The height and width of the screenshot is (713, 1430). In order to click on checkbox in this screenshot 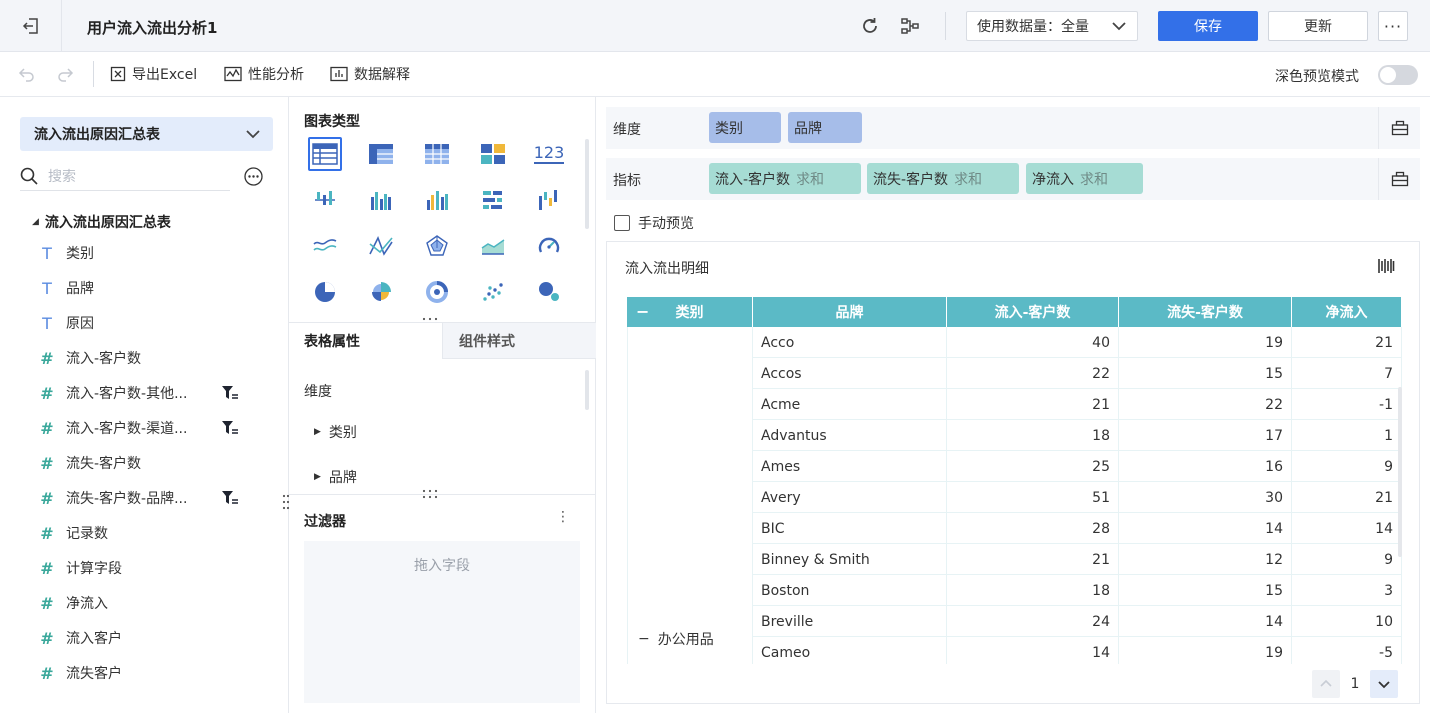, I will do `click(622, 223)`.